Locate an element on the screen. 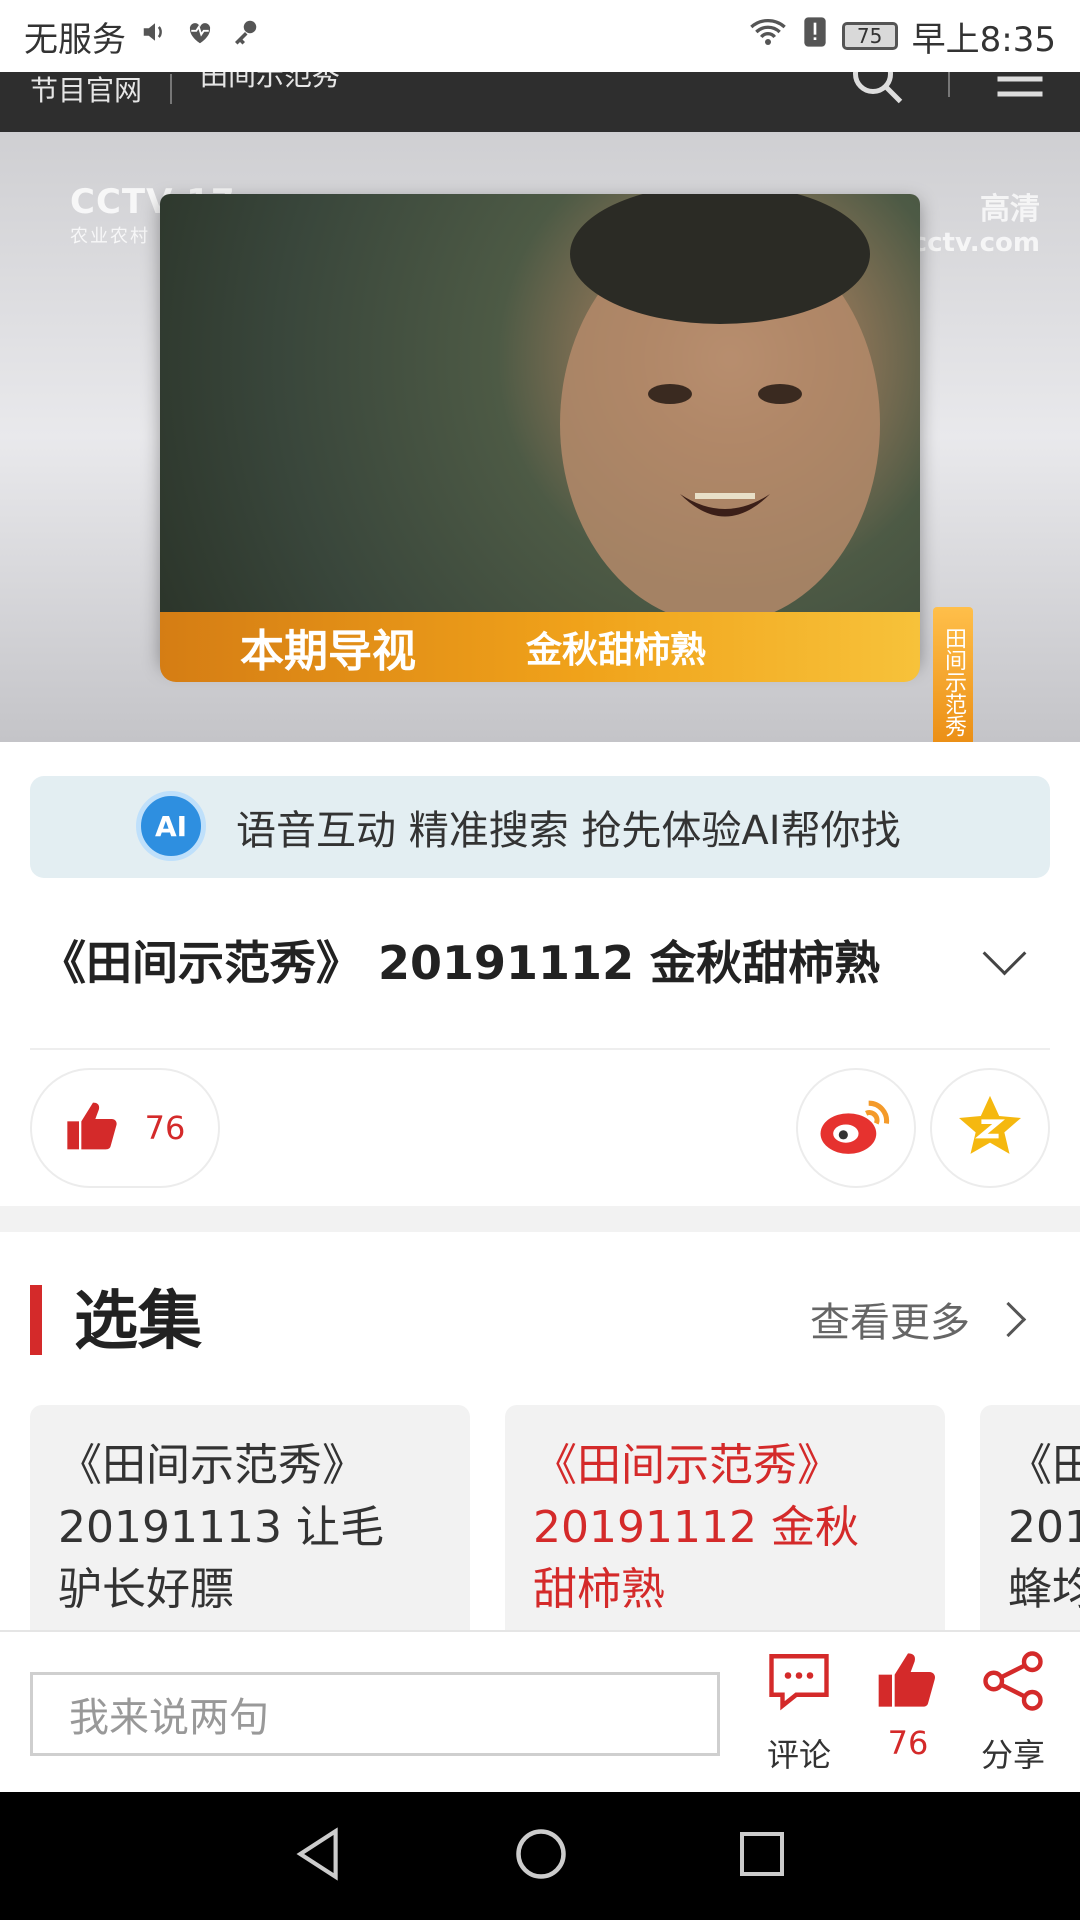 This screenshot has width=1080, height=1920. key-icon is located at coordinates (245, 36).